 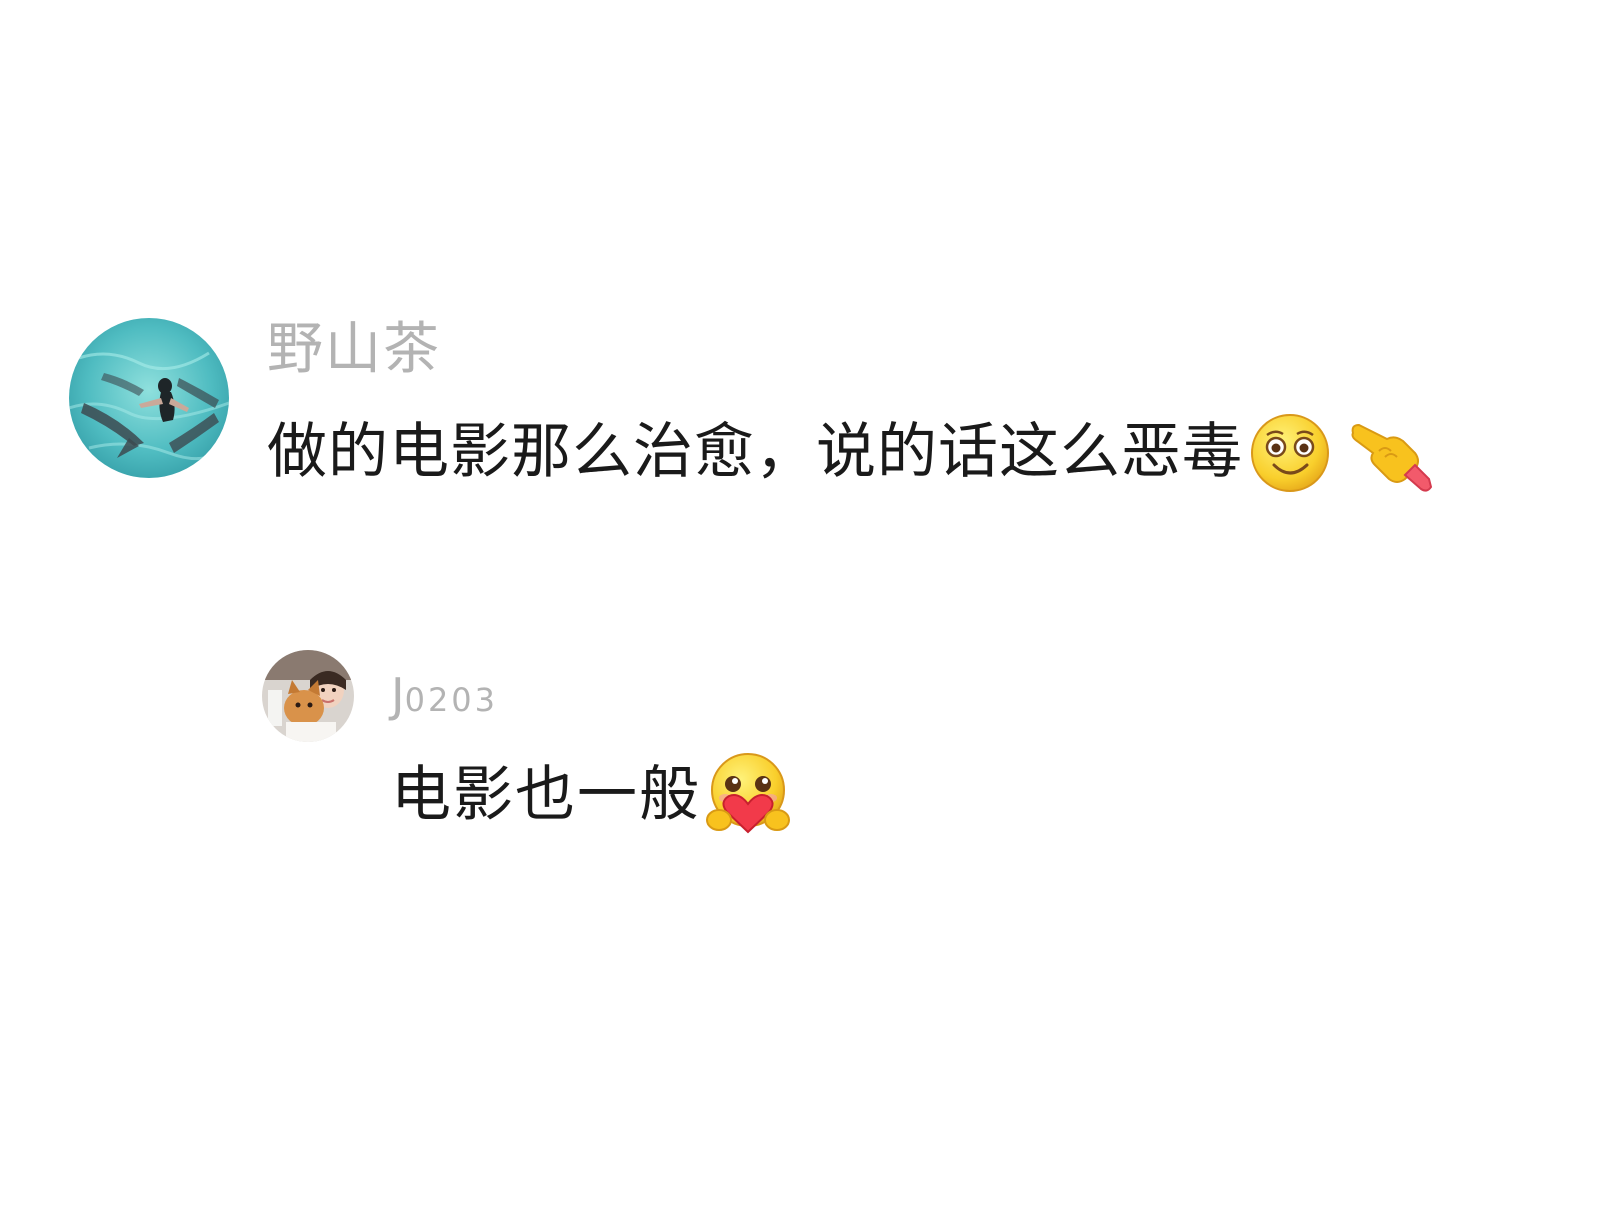 I want to click on reply-text: 电影也一般, so click(x=546, y=795).